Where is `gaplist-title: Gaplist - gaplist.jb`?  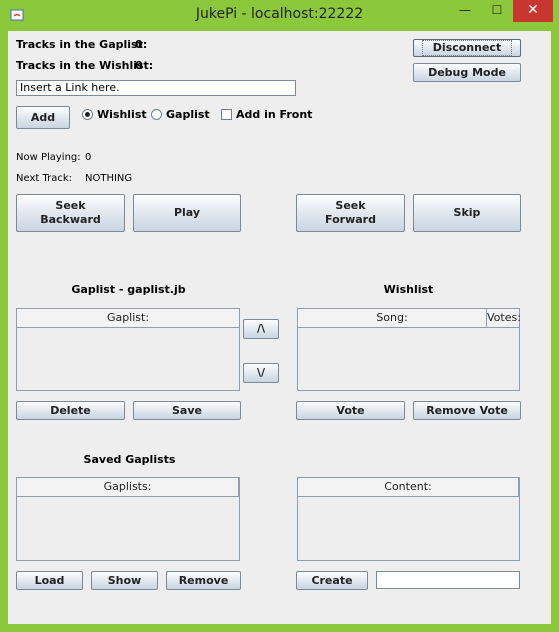
gaplist-title: Gaplist - gaplist.jb is located at coordinates (128, 289).